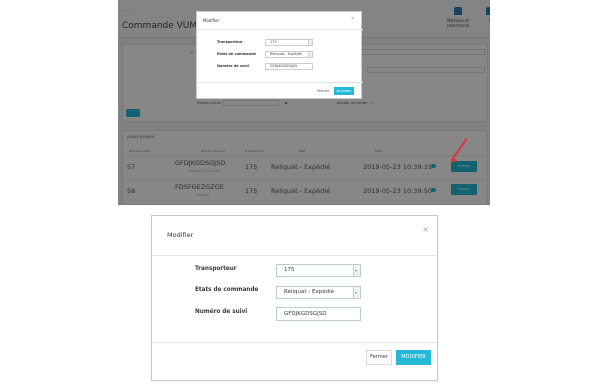 The image size is (610, 390). I want to click on mini-select-state: Reliquat - Expédié, so click(289, 54).